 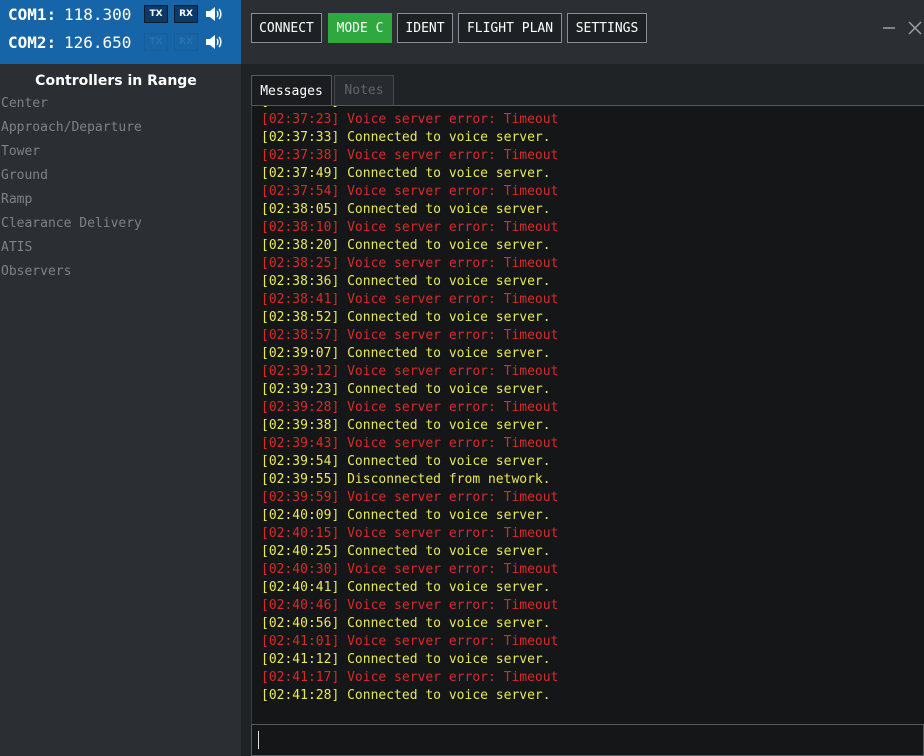 I want to click on log-line: [02:37:18] Connected to voice server., so click(x=406, y=107).